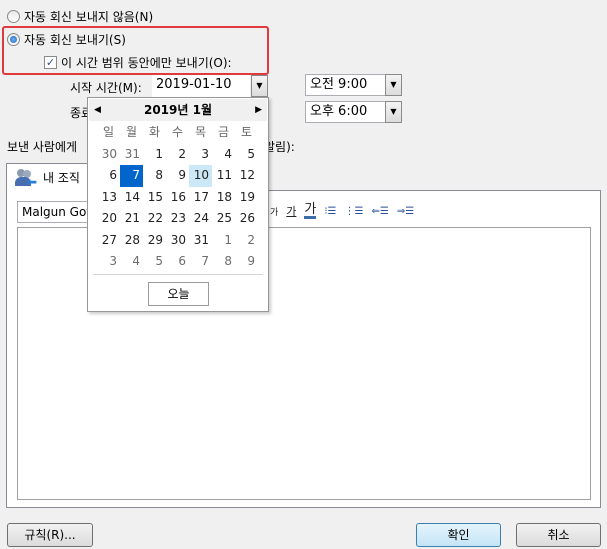  What do you see at coordinates (246, 132) in the screenshot?
I see `weekday-header: 토` at bounding box center [246, 132].